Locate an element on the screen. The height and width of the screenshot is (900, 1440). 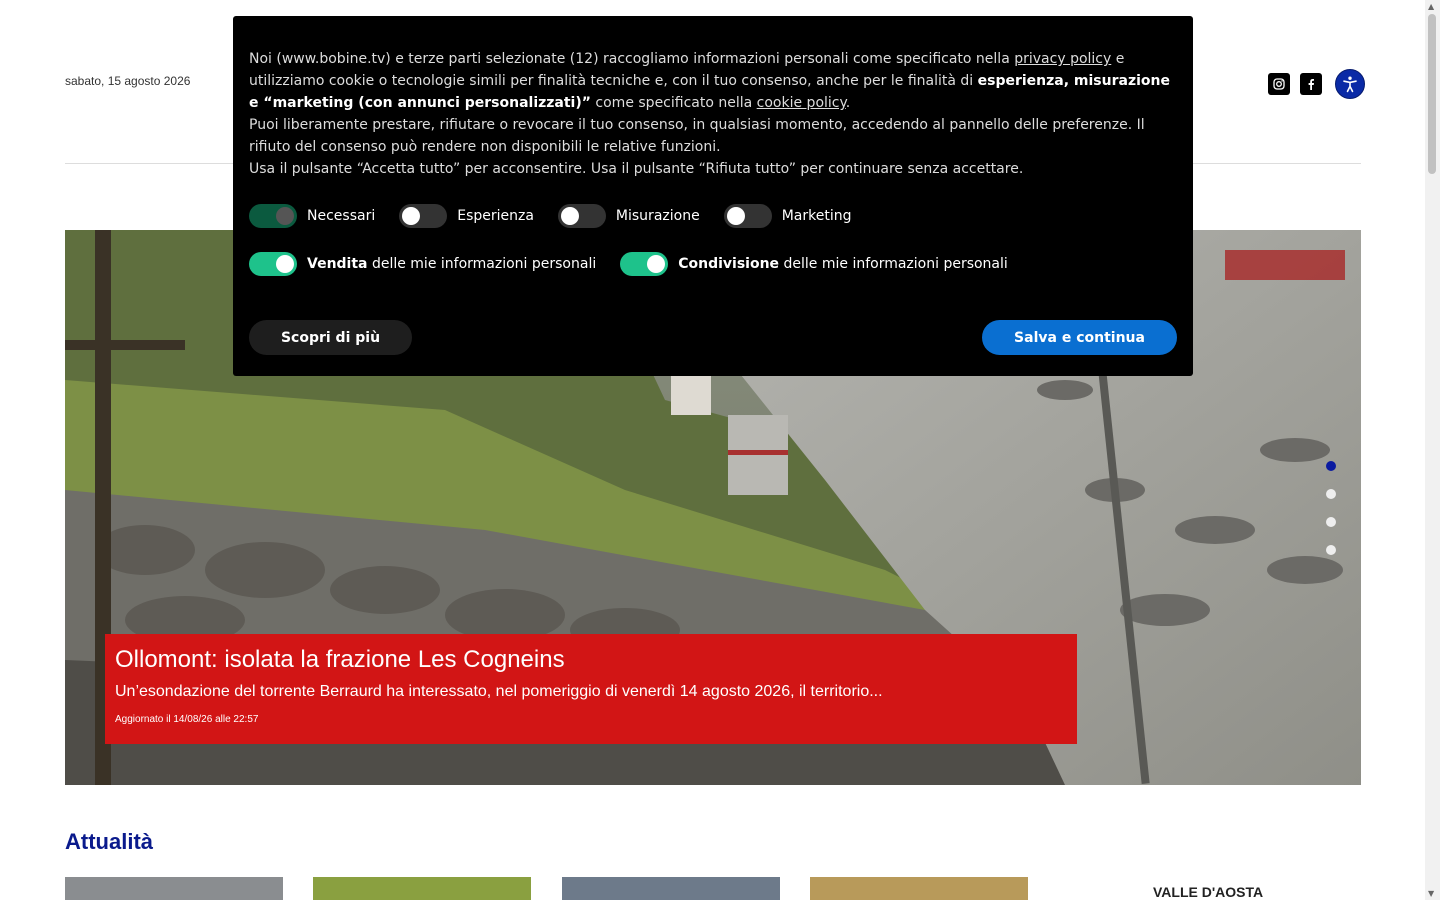
toggle-label: Vendita delle mie informazioni personali is located at coordinates (451, 264).